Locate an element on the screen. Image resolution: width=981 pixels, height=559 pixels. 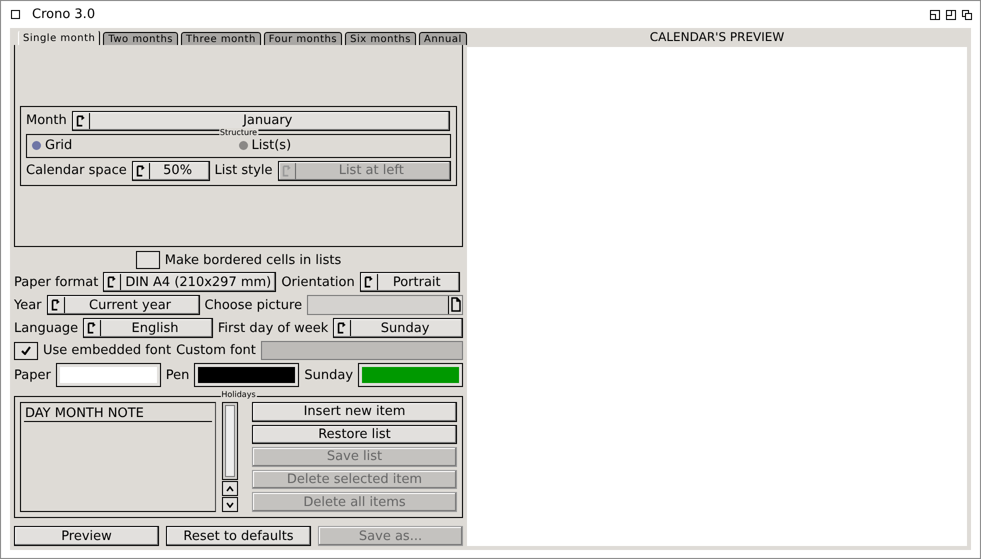
color-label: Paper is located at coordinates (32, 375).